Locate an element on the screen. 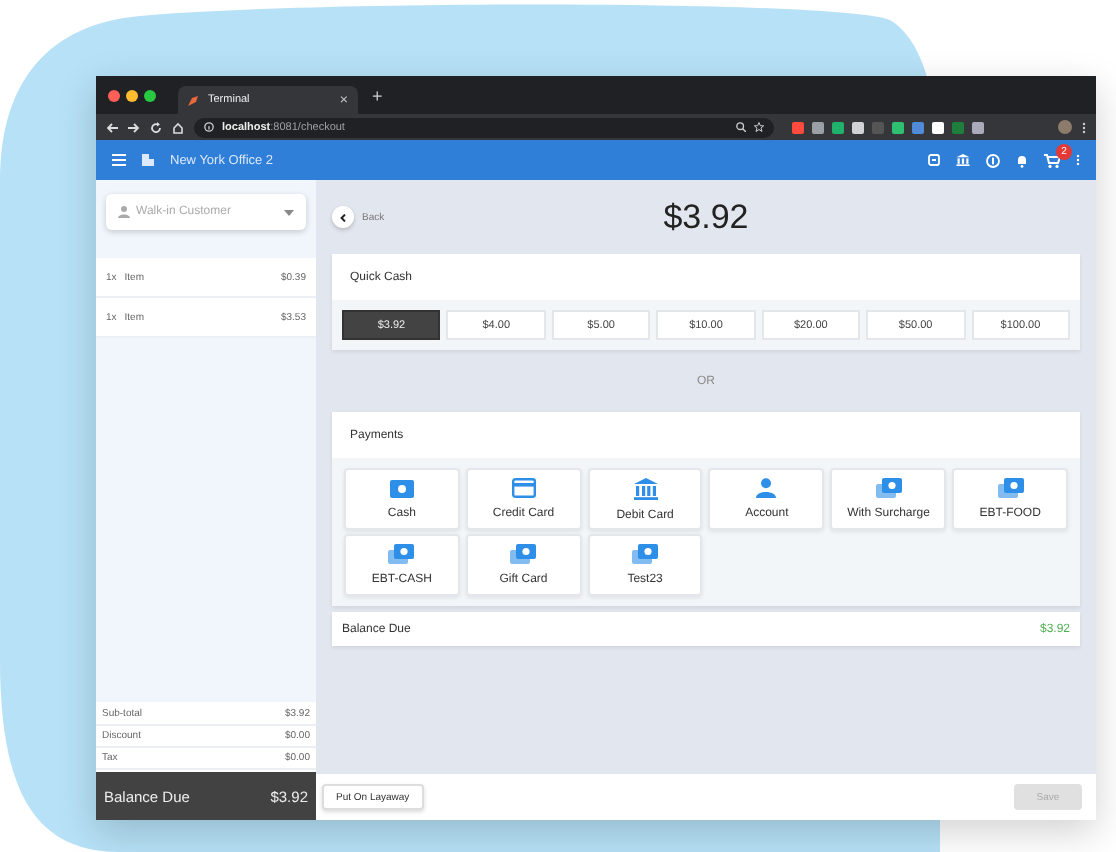  forward-arrow-icon is located at coordinates (134, 127).